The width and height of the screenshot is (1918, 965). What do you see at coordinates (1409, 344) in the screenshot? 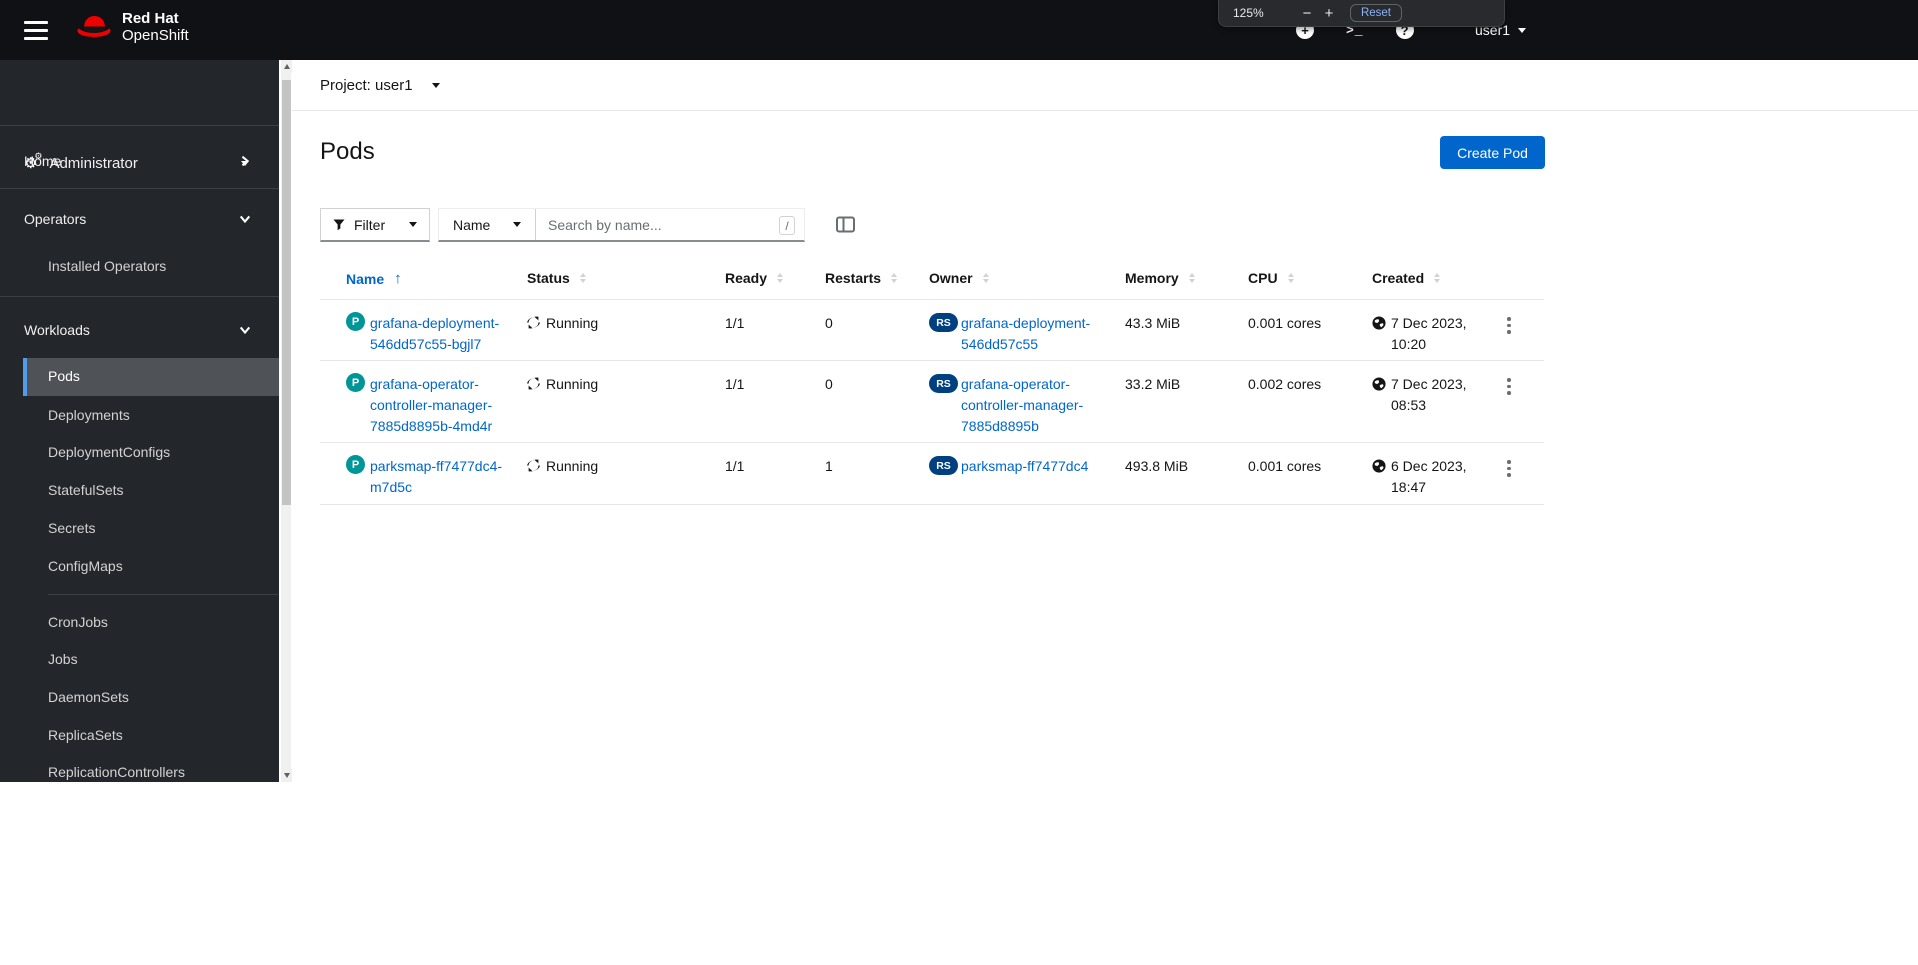
I see `created-time: 10:20` at bounding box center [1409, 344].